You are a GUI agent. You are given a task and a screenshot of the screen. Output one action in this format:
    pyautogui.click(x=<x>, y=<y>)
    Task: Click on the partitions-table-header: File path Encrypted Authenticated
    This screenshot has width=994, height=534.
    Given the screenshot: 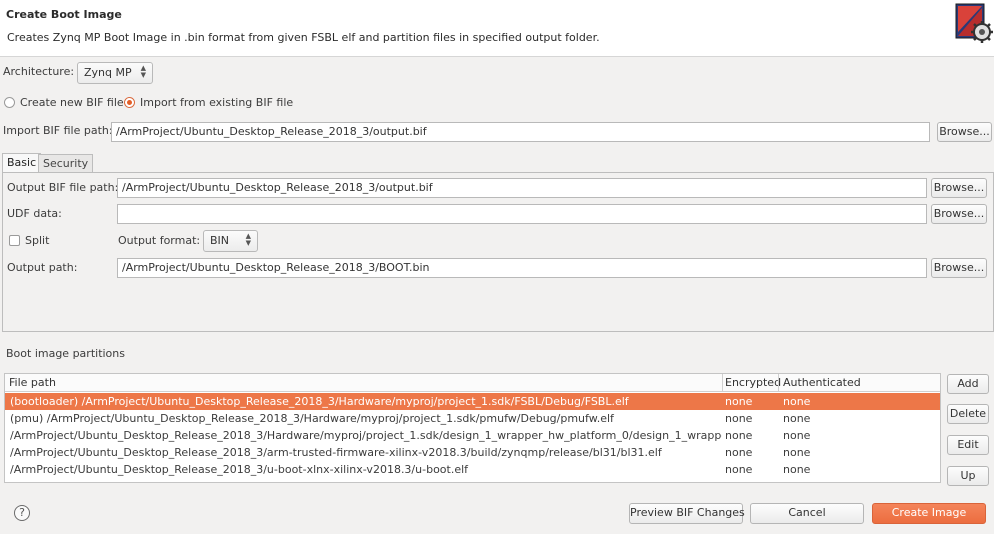 What is the action you would take?
    pyautogui.click(x=472, y=383)
    